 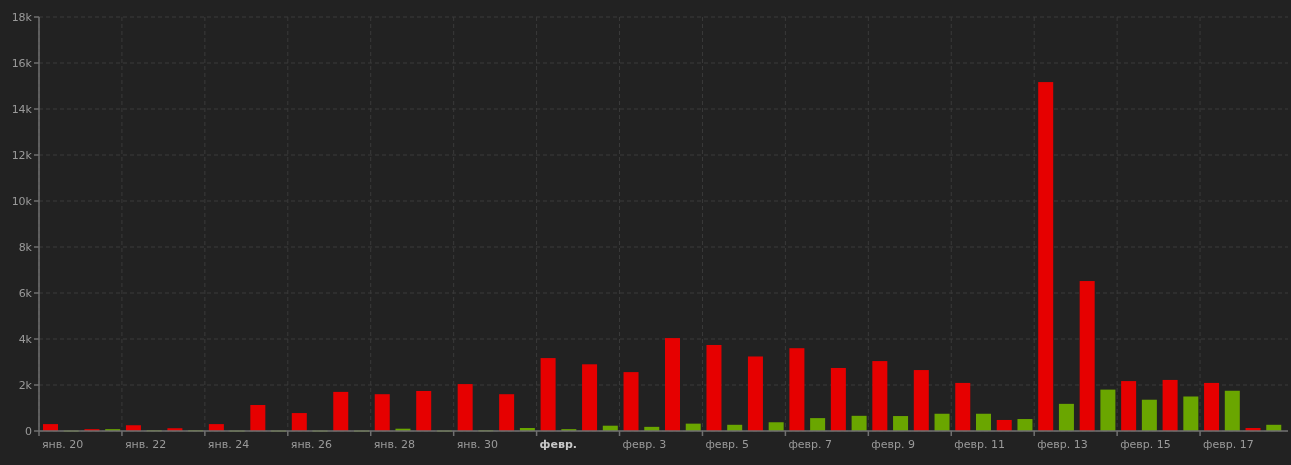 I want to click on x-tick-label: янв. 22, so click(x=145, y=444).